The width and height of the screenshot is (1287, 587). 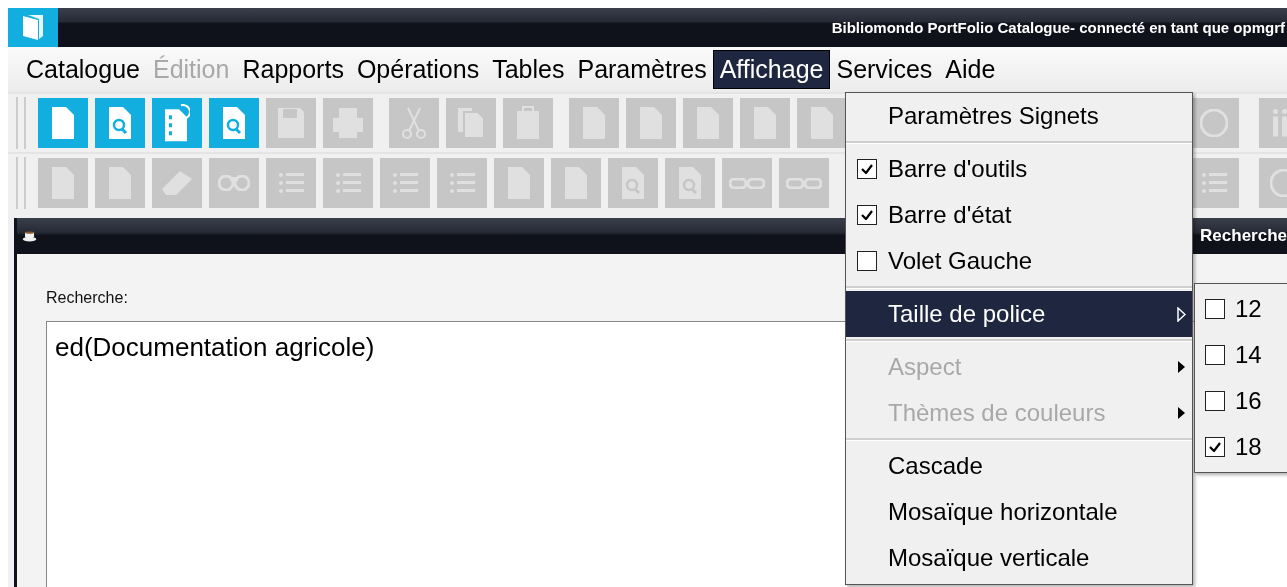 What do you see at coordinates (418, 69) in the screenshot?
I see `menu-item: Opérations` at bounding box center [418, 69].